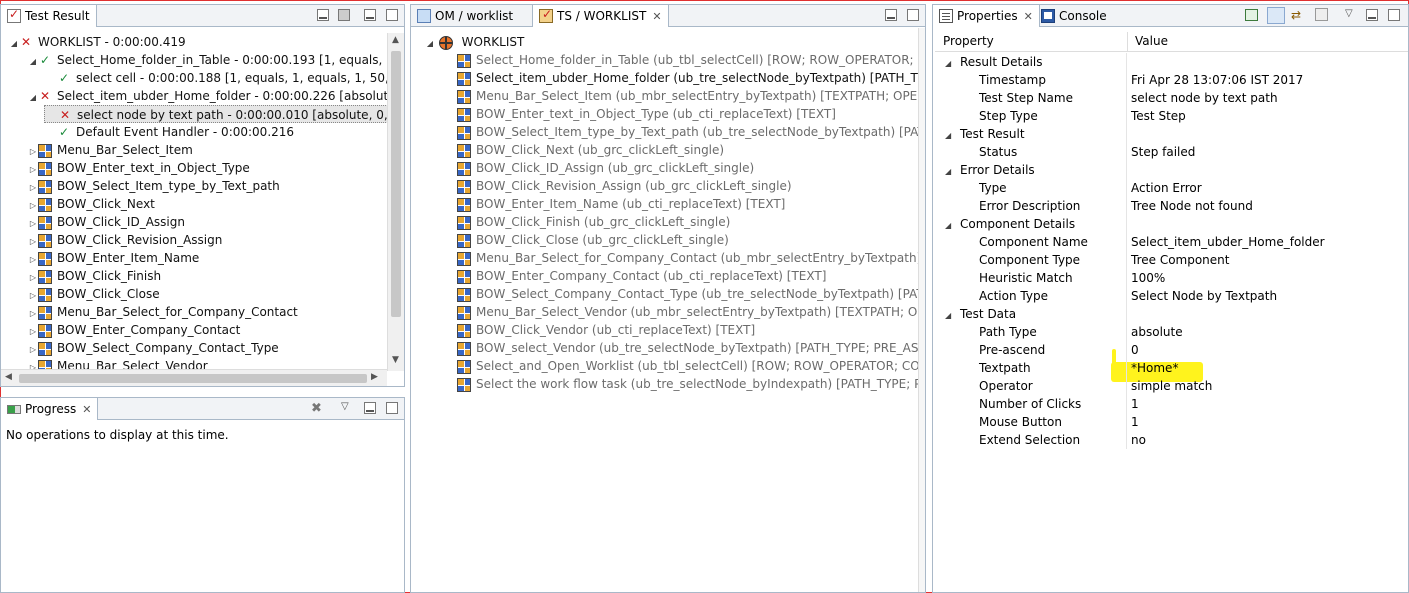  Describe the element at coordinates (97, 42) in the screenshot. I see `tree-root: ◢ ✕ WORKLIST - 0:00:00.419` at that location.